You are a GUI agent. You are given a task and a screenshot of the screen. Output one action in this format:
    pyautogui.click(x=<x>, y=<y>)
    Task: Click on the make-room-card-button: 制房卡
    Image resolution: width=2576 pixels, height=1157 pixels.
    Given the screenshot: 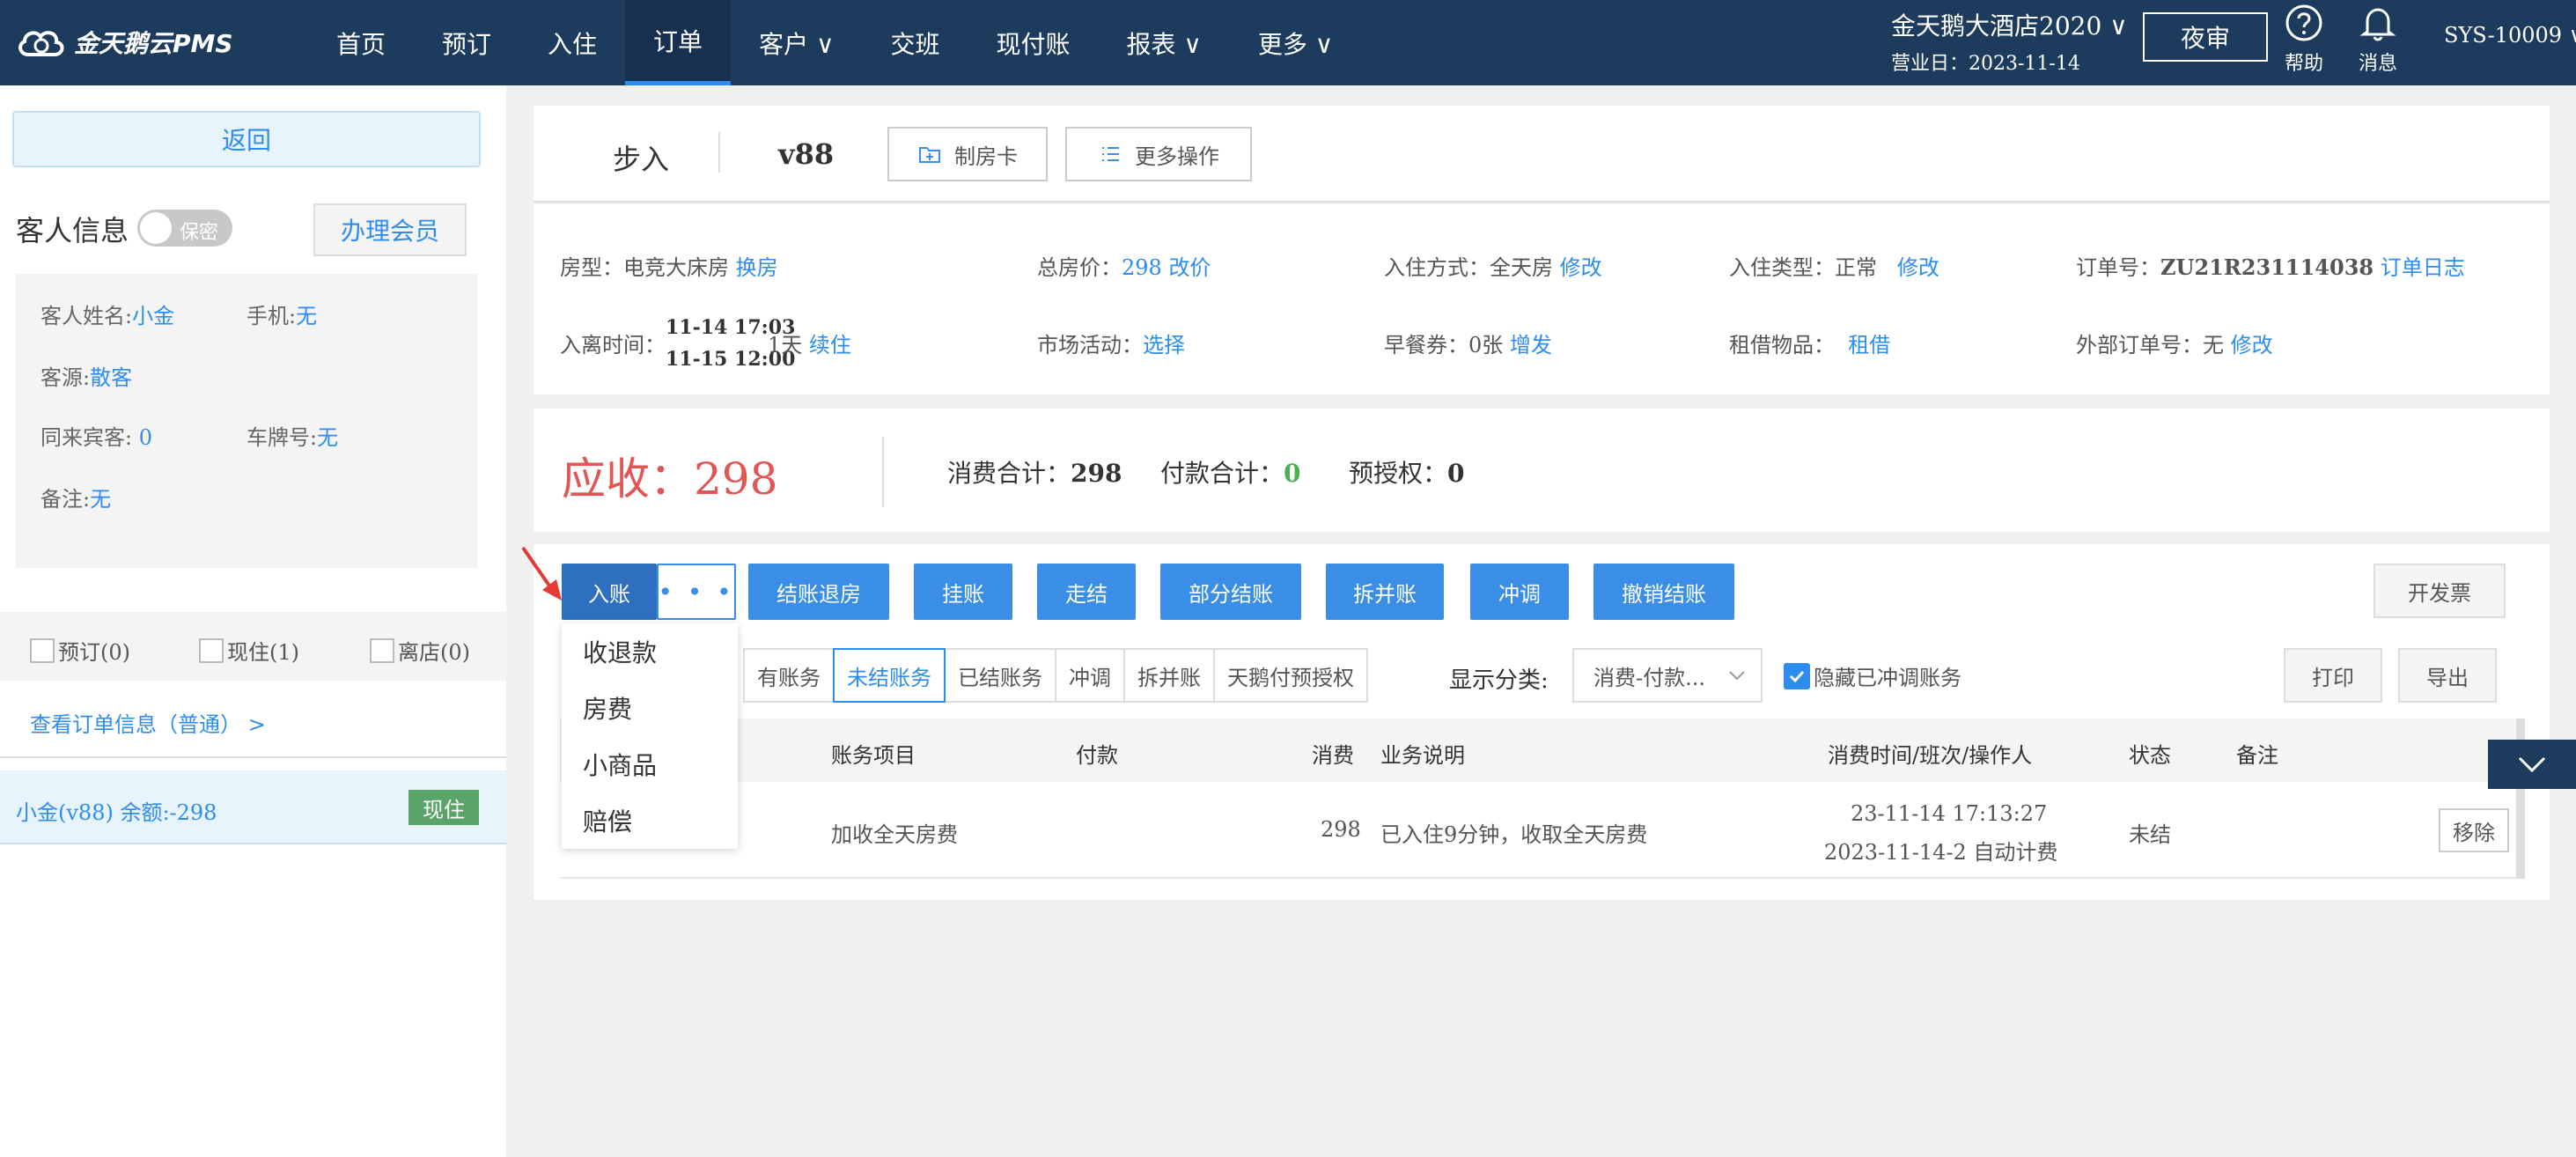 What is the action you would take?
    pyautogui.click(x=968, y=154)
    